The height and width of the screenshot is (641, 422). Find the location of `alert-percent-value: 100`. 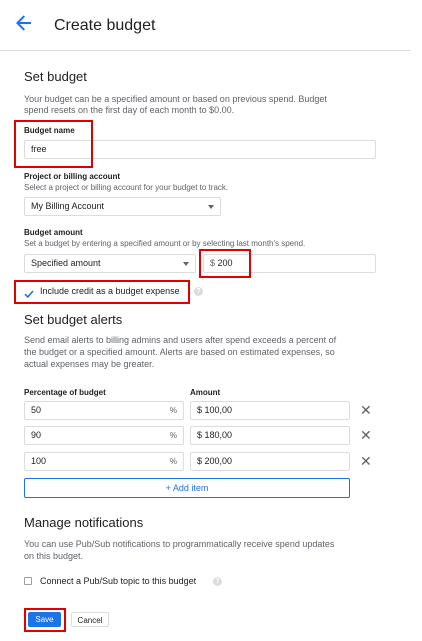

alert-percent-value: 100 is located at coordinates (39, 461).